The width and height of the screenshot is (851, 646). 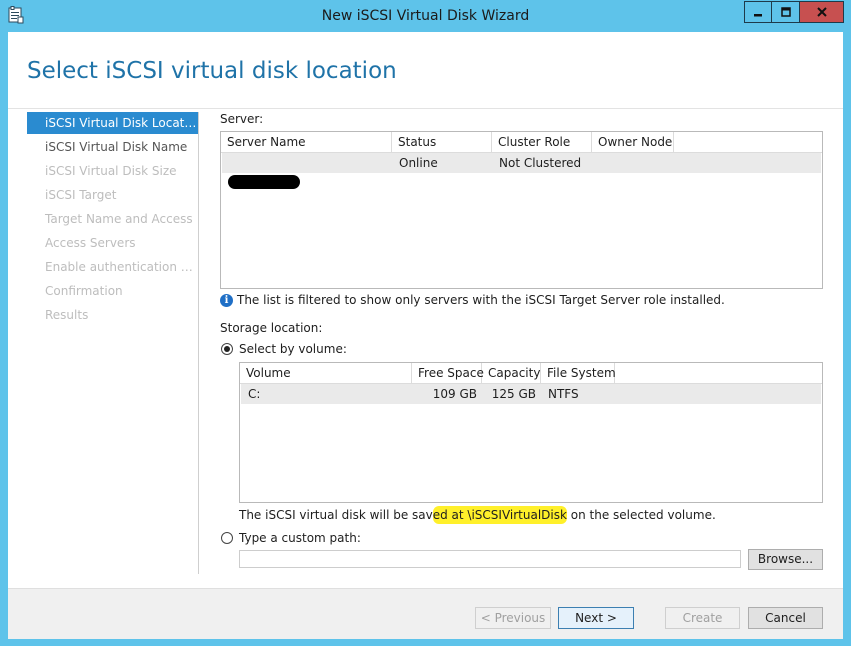 What do you see at coordinates (271, 328) in the screenshot?
I see `storage-location-label: Storage location:` at bounding box center [271, 328].